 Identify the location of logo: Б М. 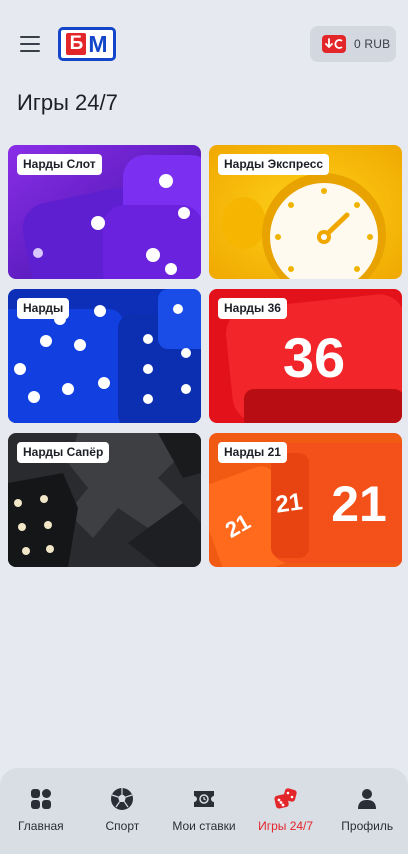
(87, 44).